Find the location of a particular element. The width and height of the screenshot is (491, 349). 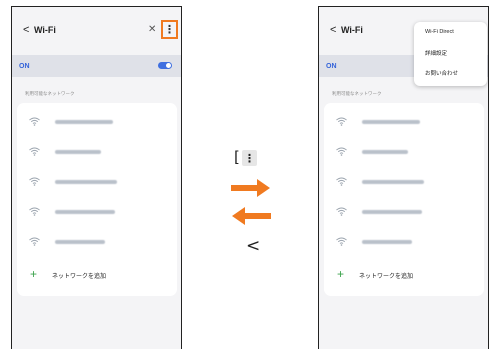

app-header: < Wi-Fi ✕ ⋮ is located at coordinates (96, 29).